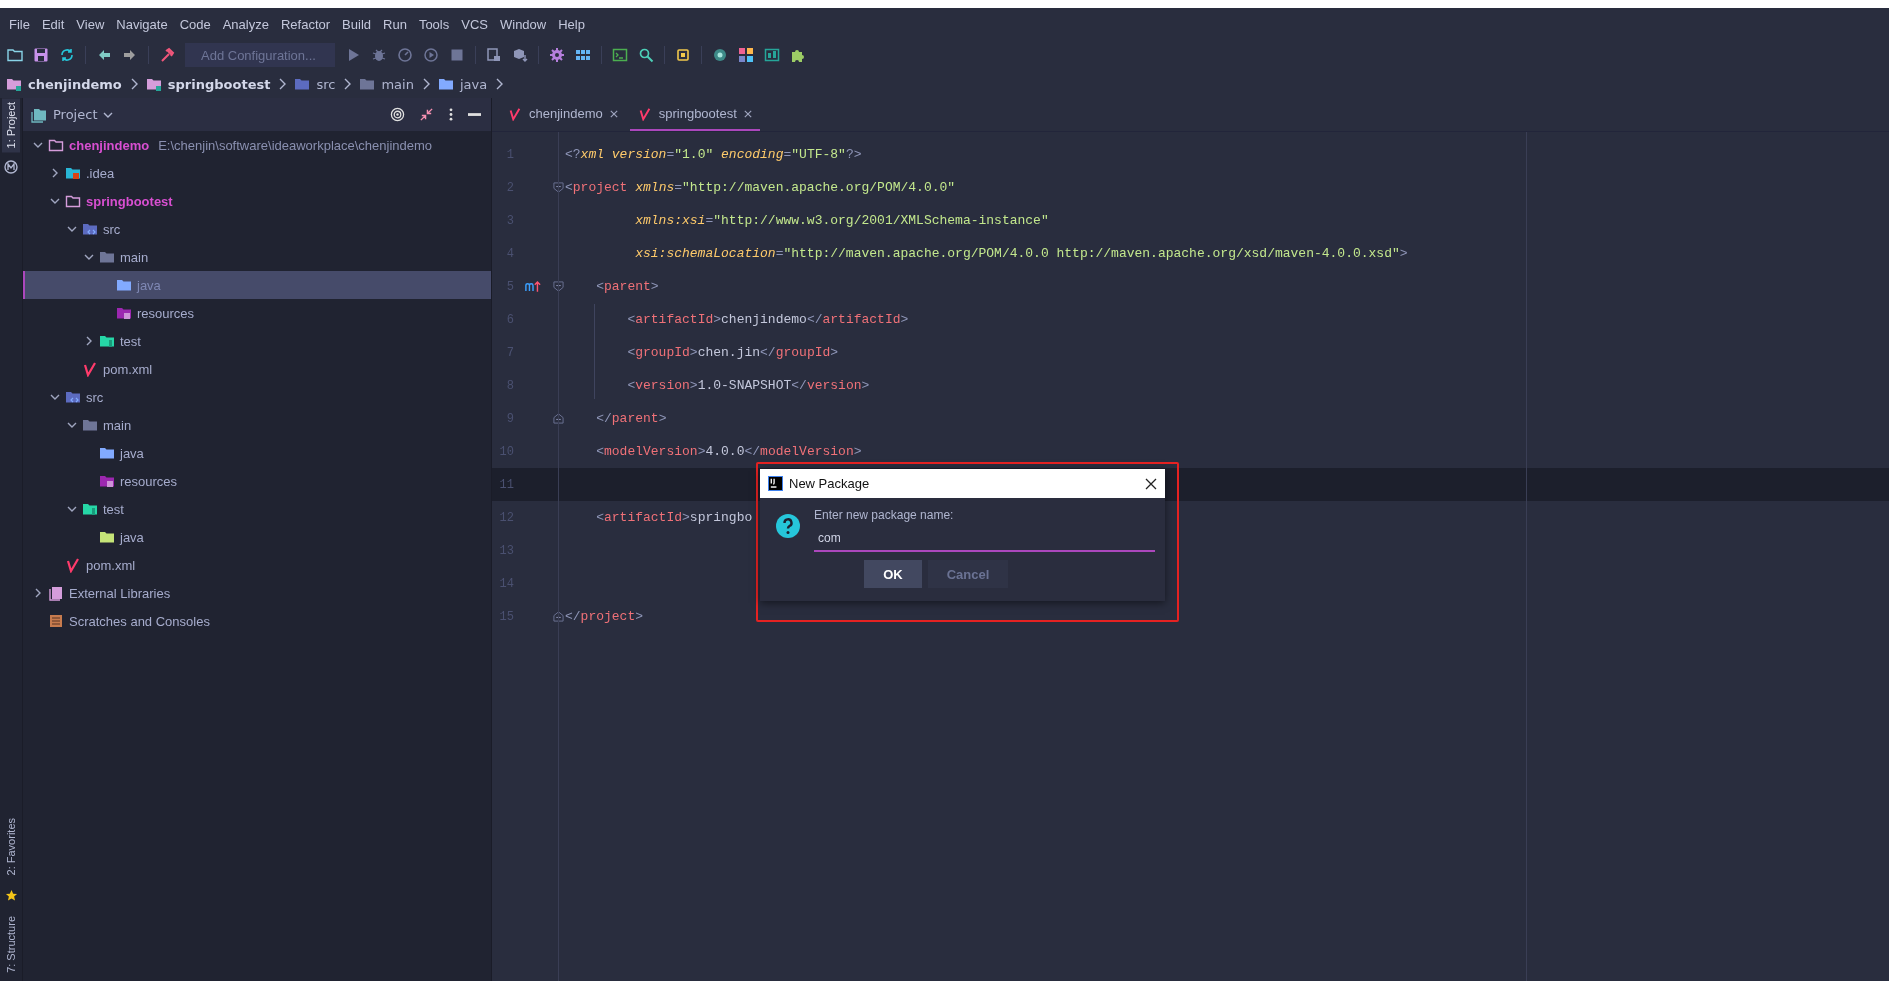 Image resolution: width=1889 pixels, height=981 pixels. Describe the element at coordinates (245, 24) in the screenshot. I see `menu-item: Analyze` at that location.